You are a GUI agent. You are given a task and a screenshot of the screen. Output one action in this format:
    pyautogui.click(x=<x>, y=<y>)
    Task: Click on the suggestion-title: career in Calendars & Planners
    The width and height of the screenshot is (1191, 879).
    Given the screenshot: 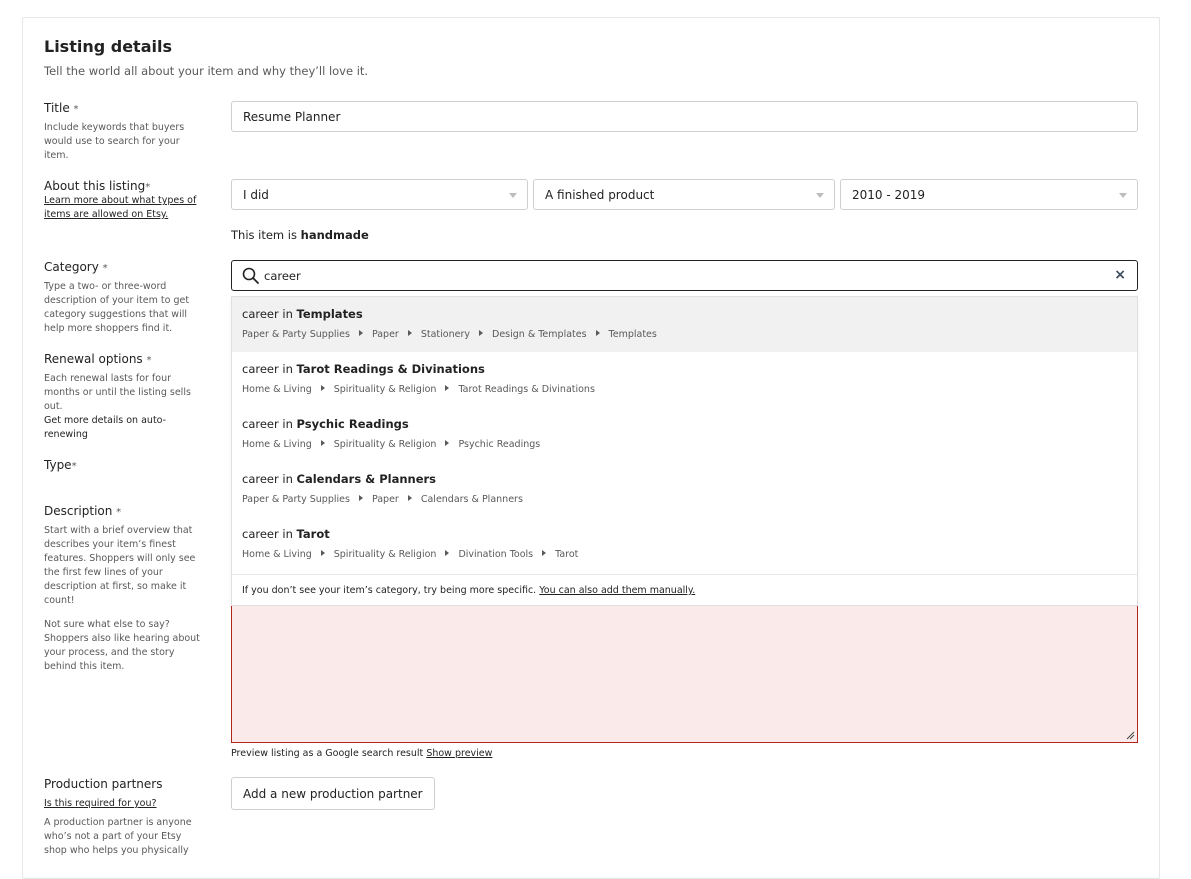 What is the action you would take?
    pyautogui.click(x=339, y=479)
    